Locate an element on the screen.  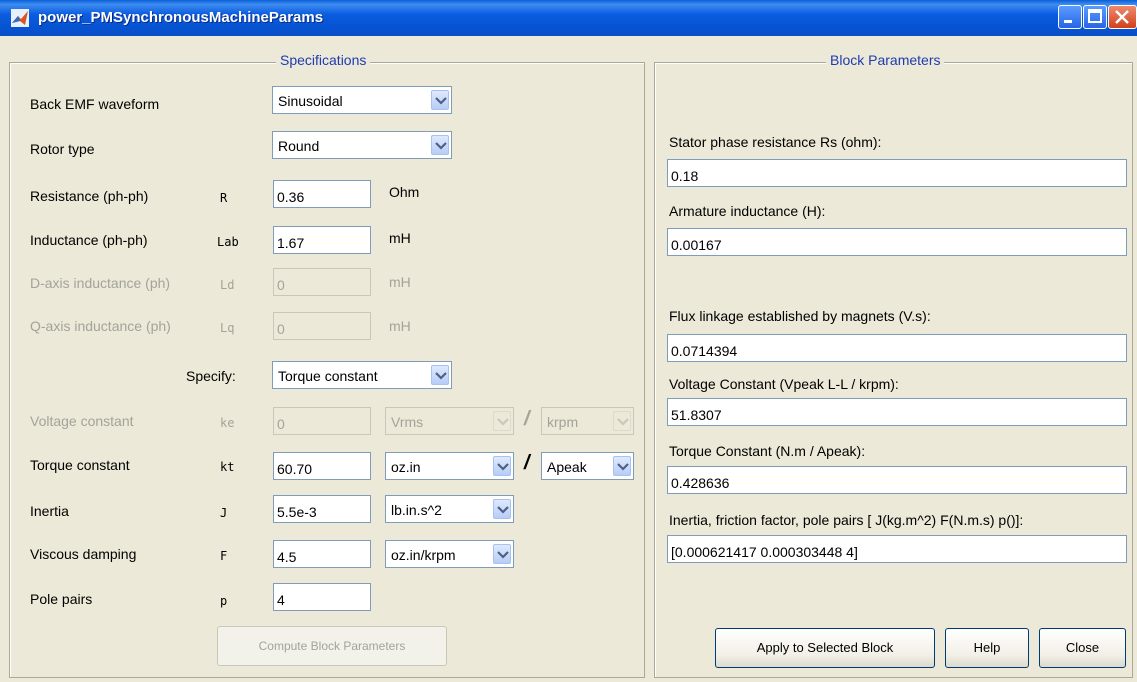
close-window-button is located at coordinates (1122, 17).